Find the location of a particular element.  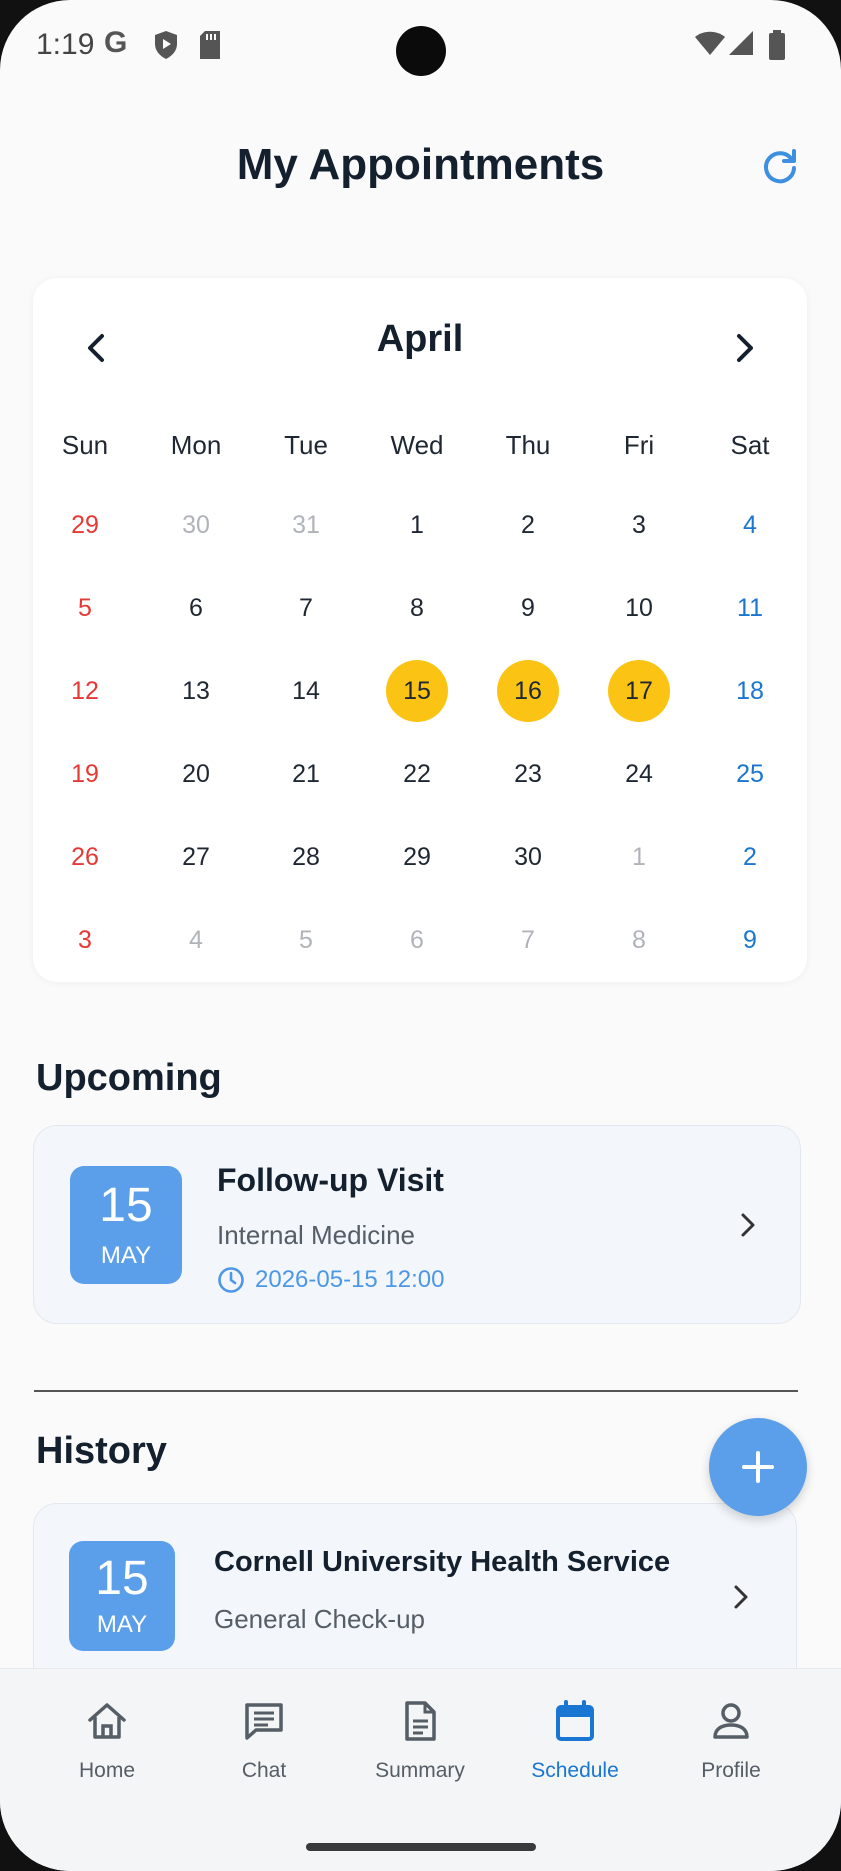

section-divider is located at coordinates (416, 1391).